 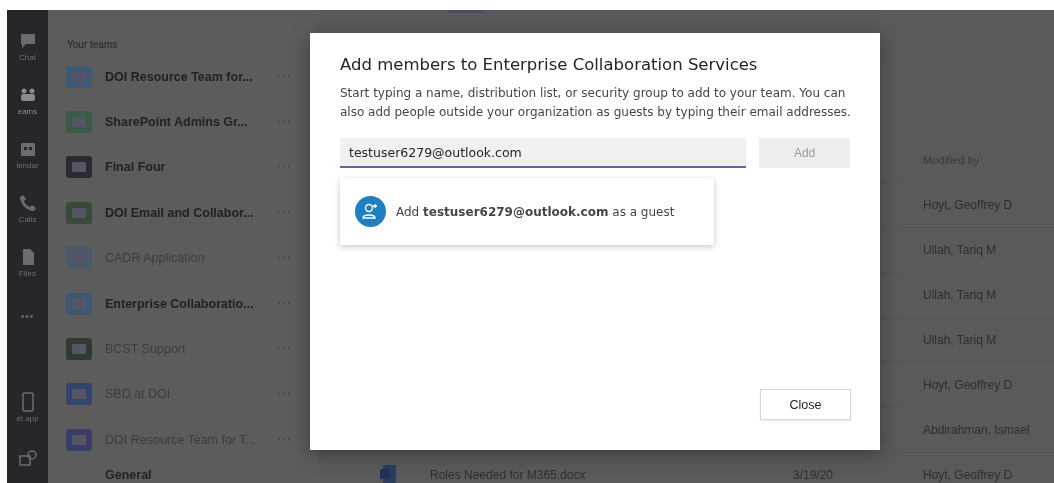 I want to click on rail-button: eams, so click(x=27, y=100).